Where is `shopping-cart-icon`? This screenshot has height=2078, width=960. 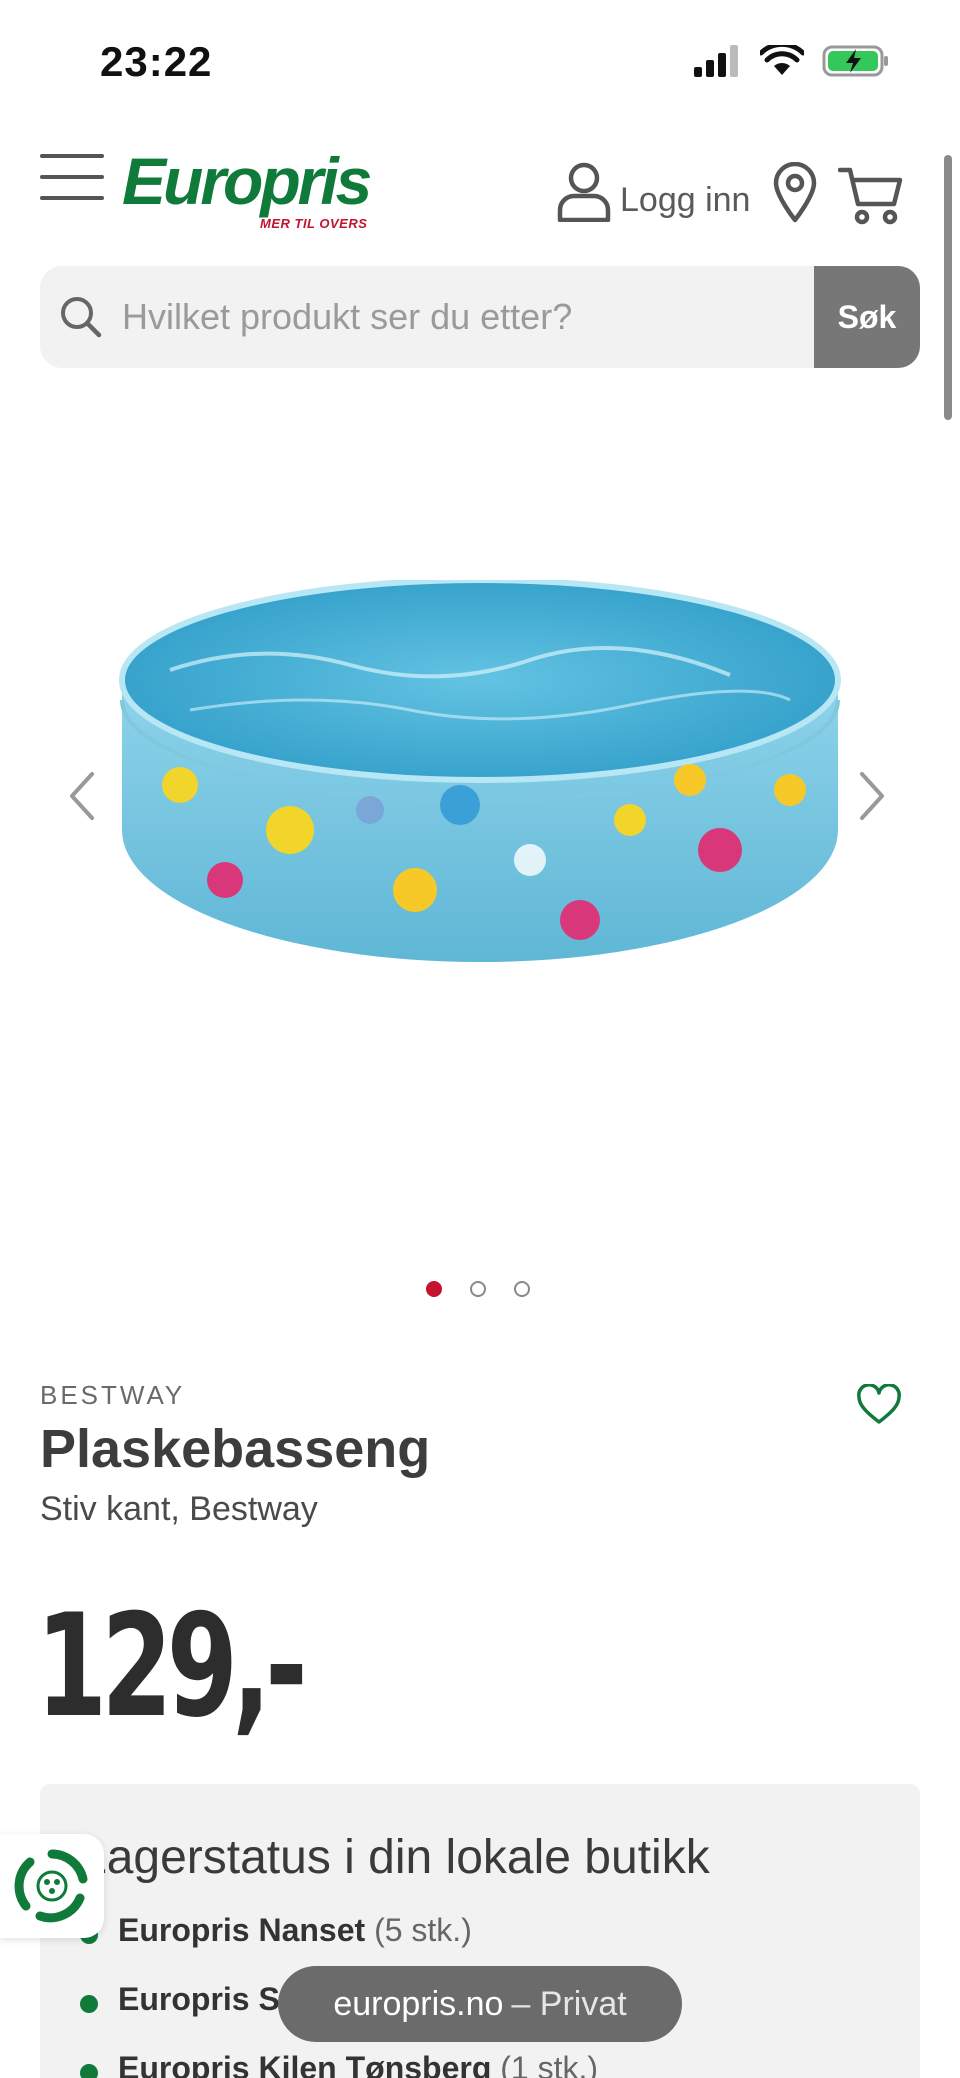
shopping-cart-icon is located at coordinates (871, 195).